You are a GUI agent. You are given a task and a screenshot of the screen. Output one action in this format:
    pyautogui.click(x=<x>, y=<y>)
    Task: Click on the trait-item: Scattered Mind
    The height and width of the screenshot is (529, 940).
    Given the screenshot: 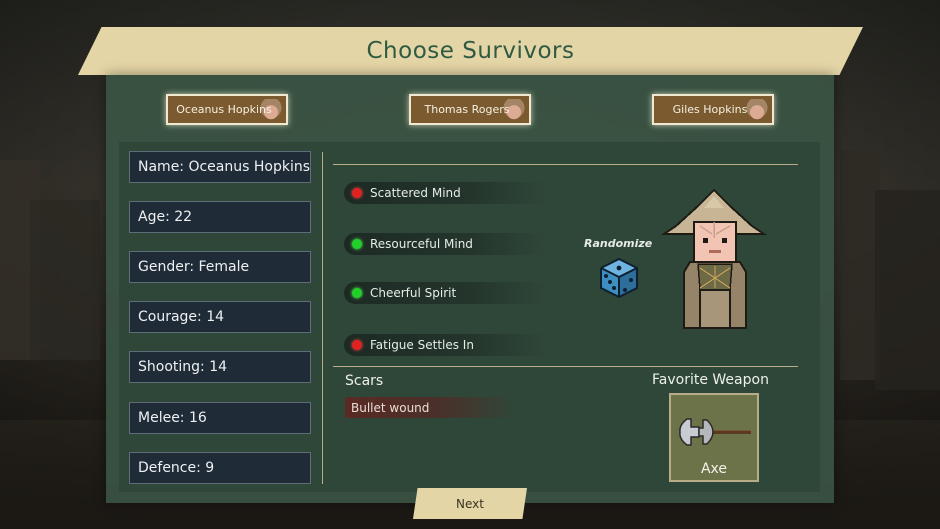 What is the action you would take?
    pyautogui.click(x=446, y=193)
    